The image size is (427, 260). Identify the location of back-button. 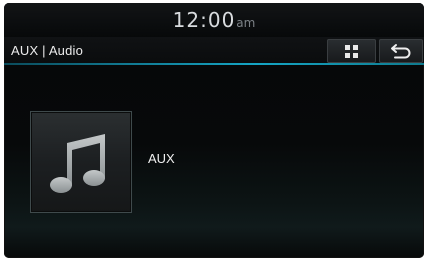
(401, 51).